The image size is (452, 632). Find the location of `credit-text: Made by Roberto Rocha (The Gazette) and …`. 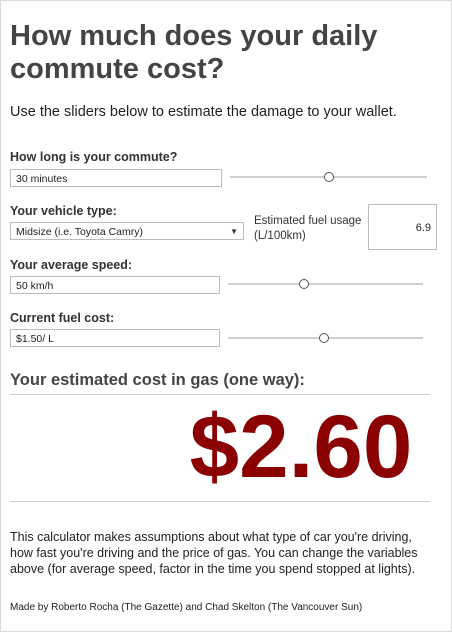

credit-text: Made by Roberto Rocha (The Gazette) and … is located at coordinates (186, 607).